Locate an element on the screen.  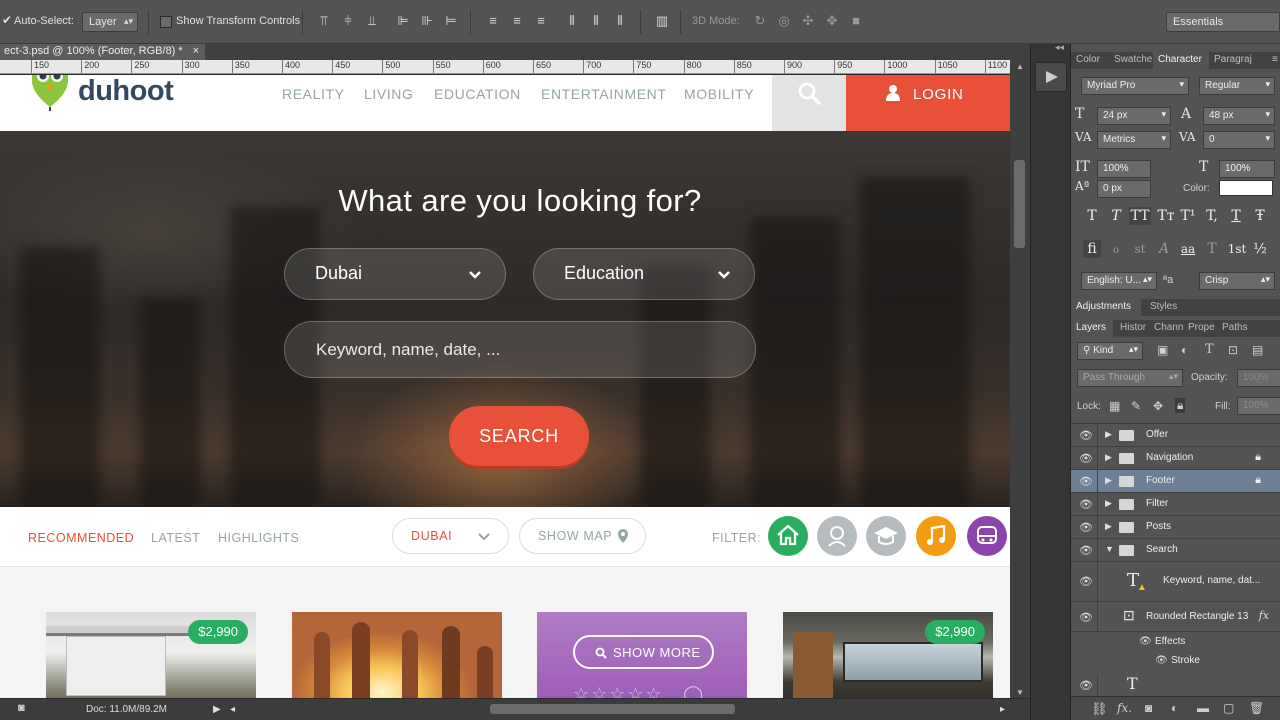
add-mask-icon: ◙ is located at coordinates (1148, 708).